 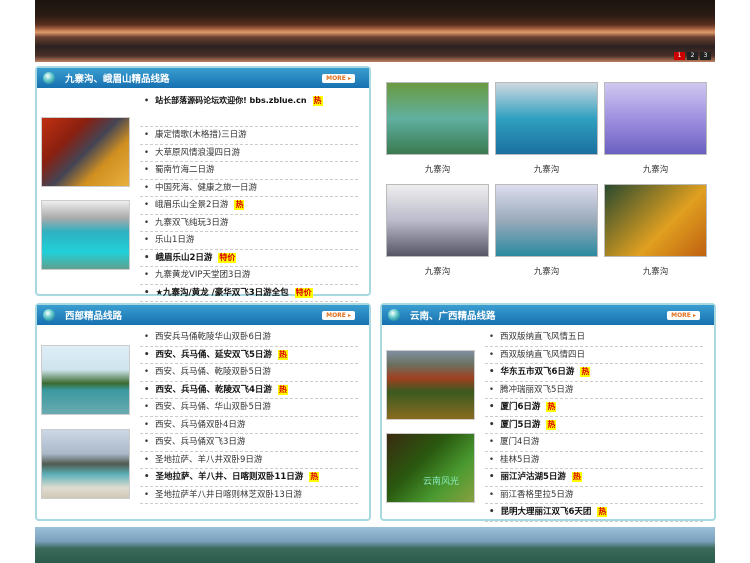 I want to click on gem-icon, so click(x=49, y=315).